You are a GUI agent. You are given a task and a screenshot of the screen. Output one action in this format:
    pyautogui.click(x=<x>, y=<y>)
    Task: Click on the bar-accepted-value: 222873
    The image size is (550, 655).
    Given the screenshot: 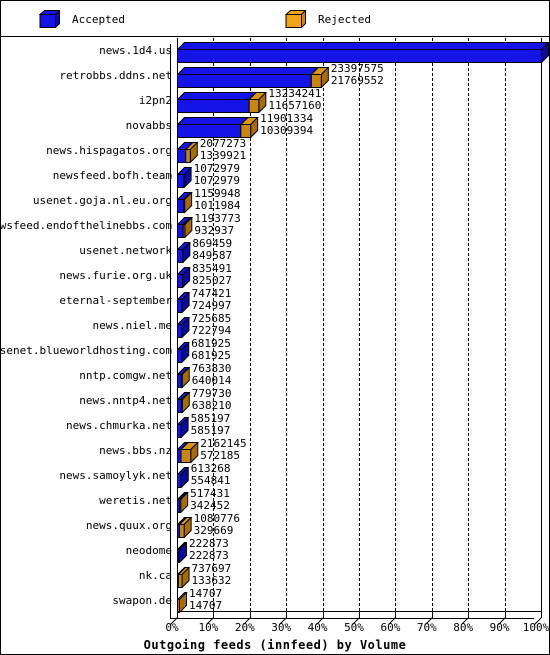 What is the action you would take?
    pyautogui.click(x=209, y=555)
    